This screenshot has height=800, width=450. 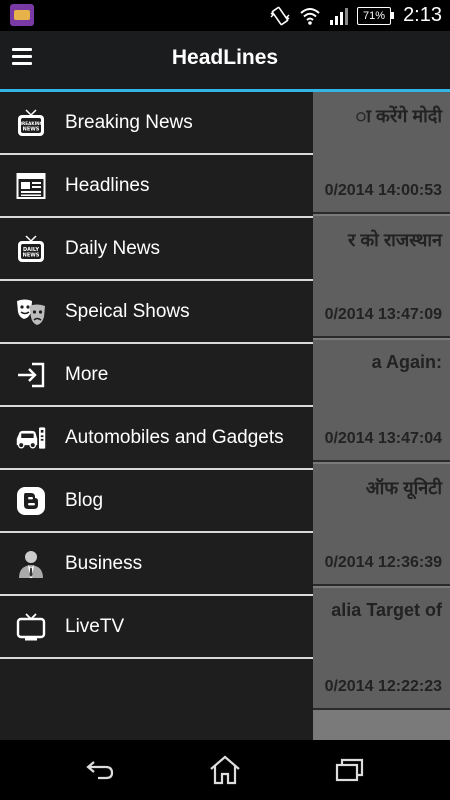 I want to click on news-headline: ऑफ यूनिटी, so click(x=403, y=488).